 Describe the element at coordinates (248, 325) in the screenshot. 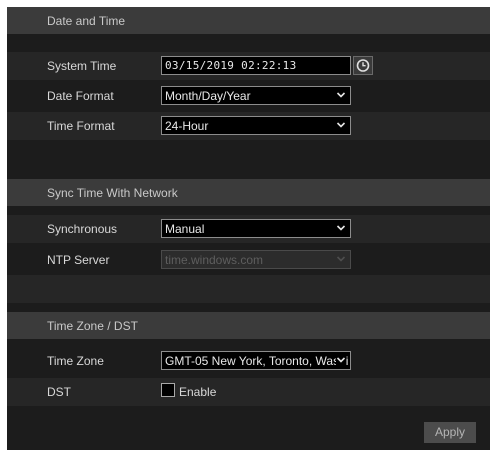

I see `timezone-section-header: Time Zone / DST` at that location.